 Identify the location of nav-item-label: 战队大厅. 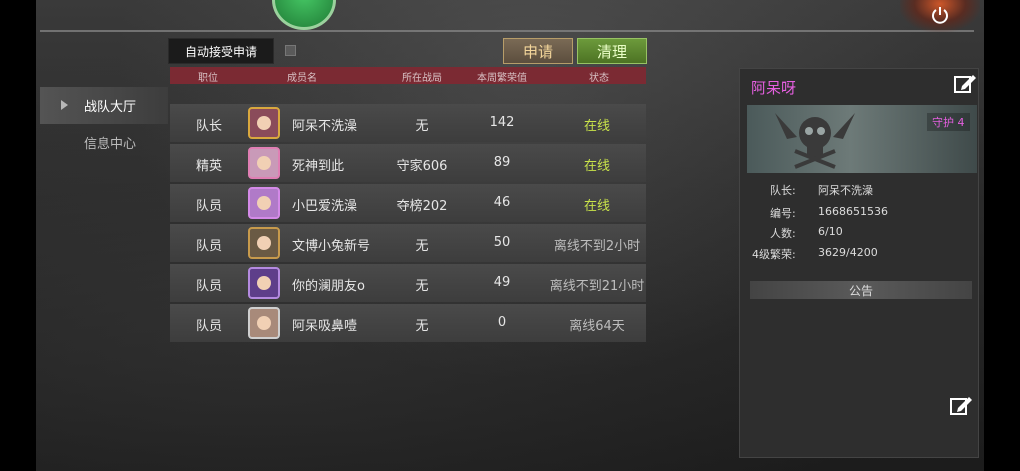
(110, 107).